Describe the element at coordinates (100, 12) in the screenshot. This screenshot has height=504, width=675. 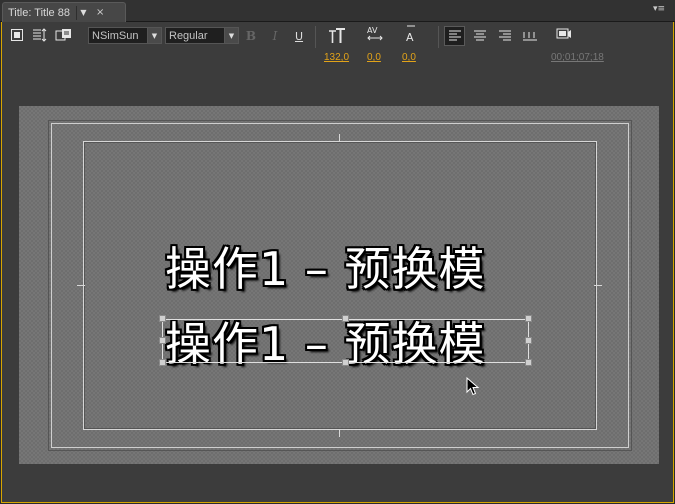
I see `close-icon: ×` at that location.